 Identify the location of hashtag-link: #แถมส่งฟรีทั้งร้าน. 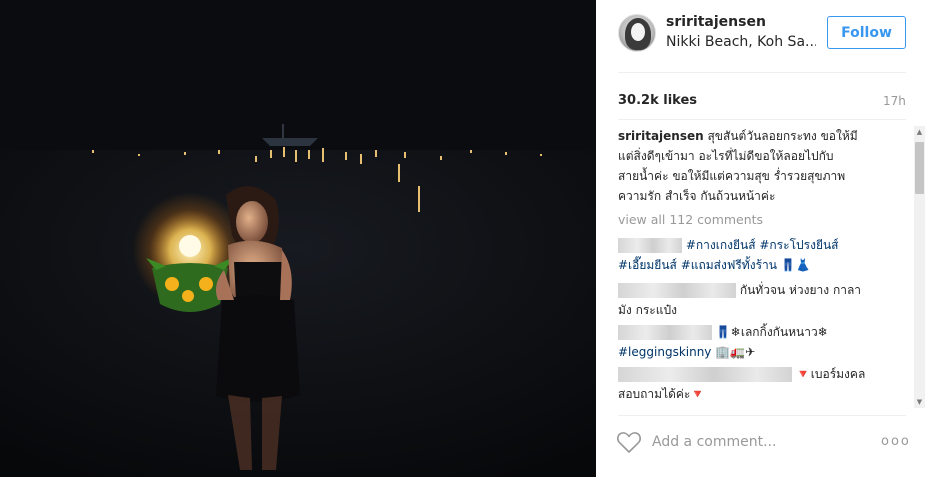
(729, 265).